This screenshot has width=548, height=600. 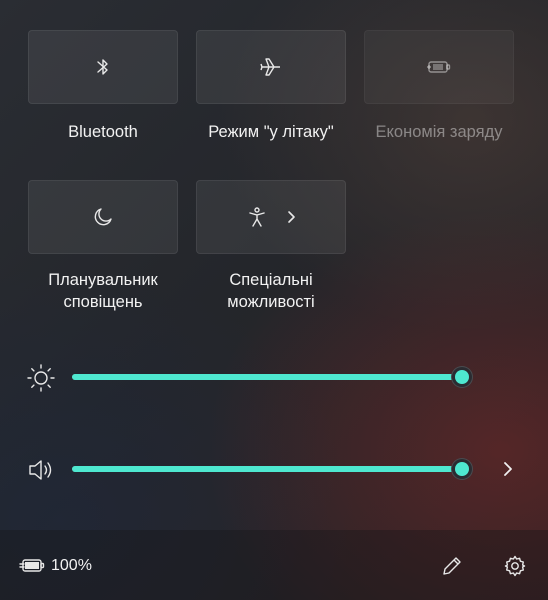 What do you see at coordinates (41, 470) in the screenshot?
I see `speaker-icon` at bounding box center [41, 470].